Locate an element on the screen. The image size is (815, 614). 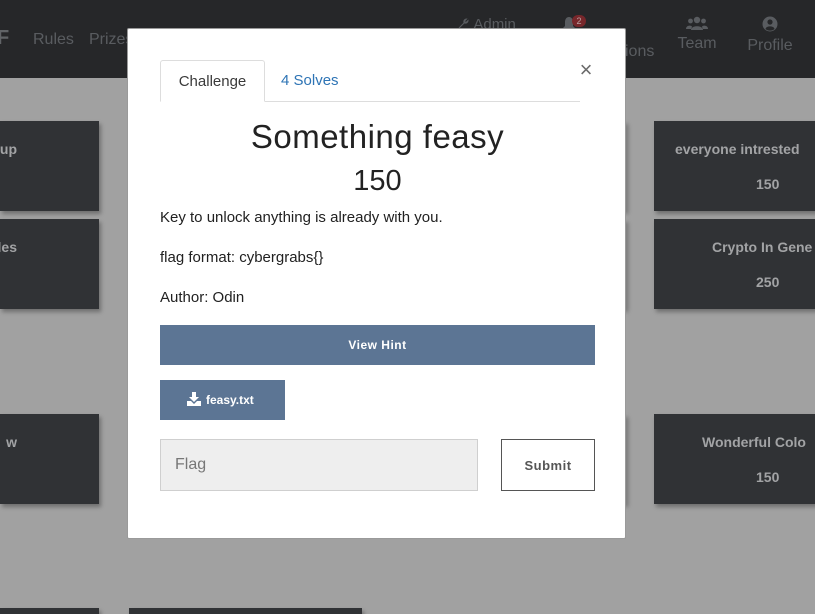
download-file-label: feasy.txt is located at coordinates (230, 400).